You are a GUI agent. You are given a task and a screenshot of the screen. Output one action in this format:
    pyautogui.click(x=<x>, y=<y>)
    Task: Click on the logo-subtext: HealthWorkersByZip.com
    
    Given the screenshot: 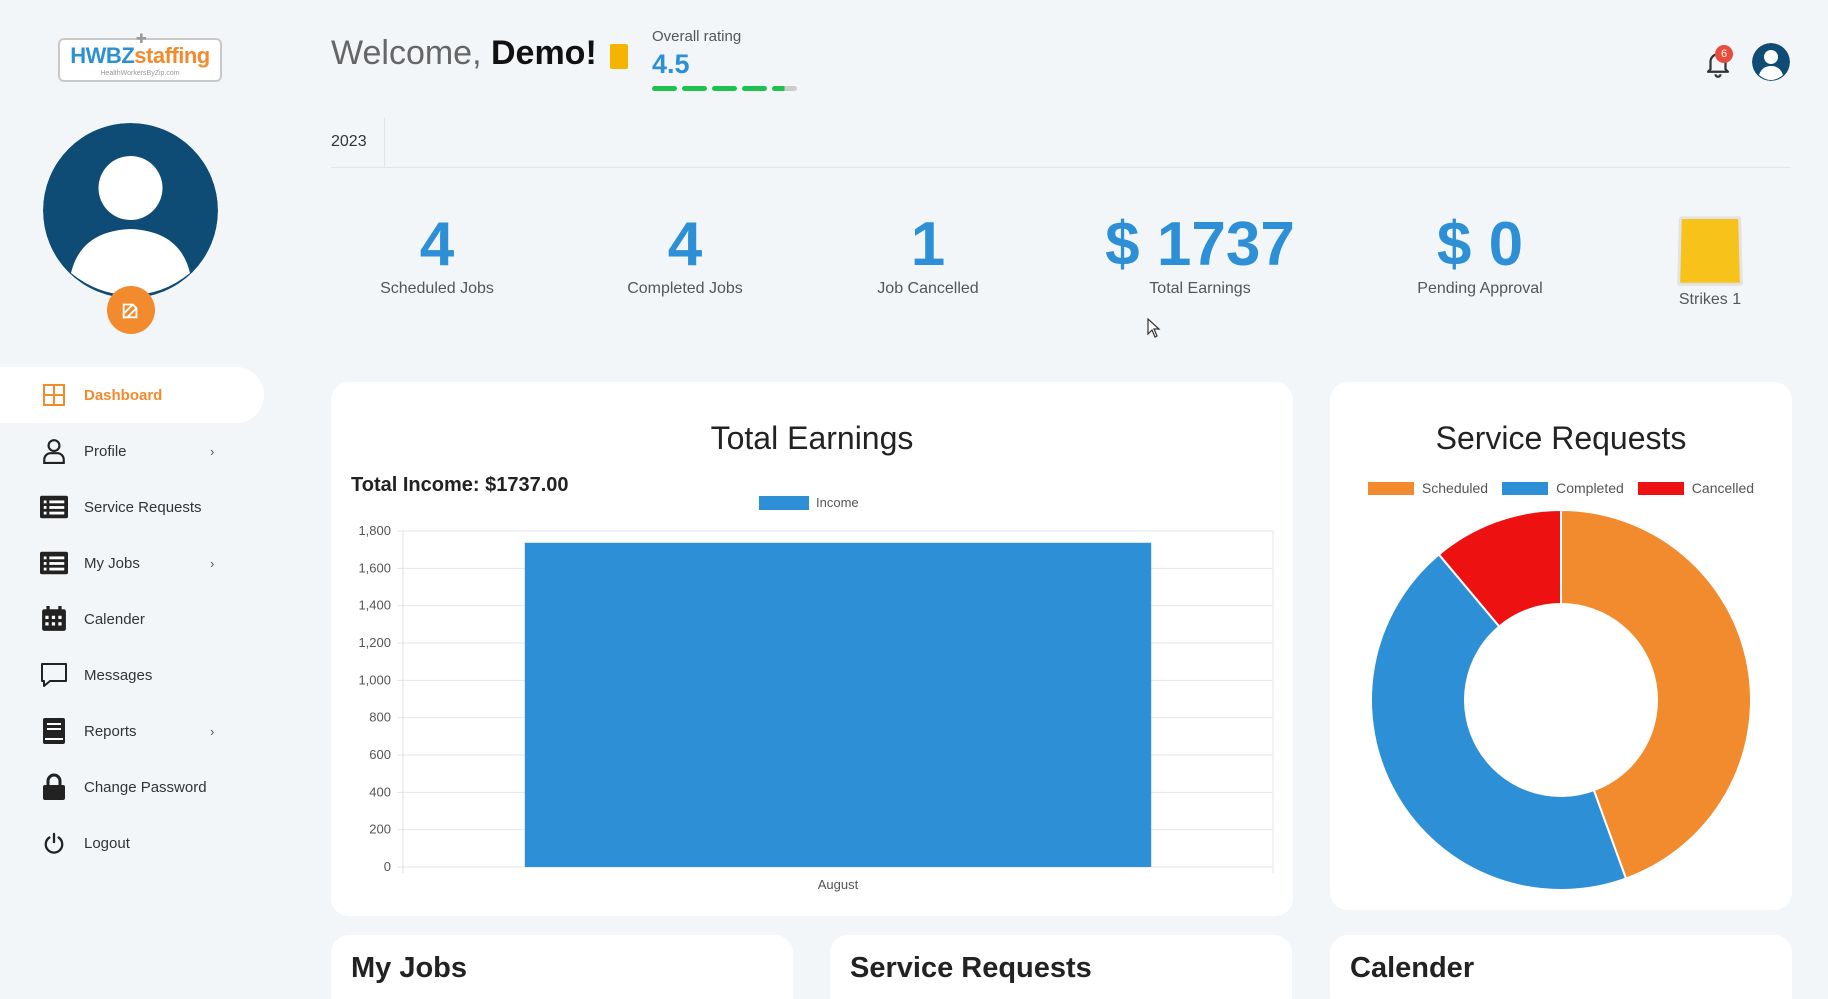 What is the action you would take?
    pyautogui.click(x=140, y=73)
    